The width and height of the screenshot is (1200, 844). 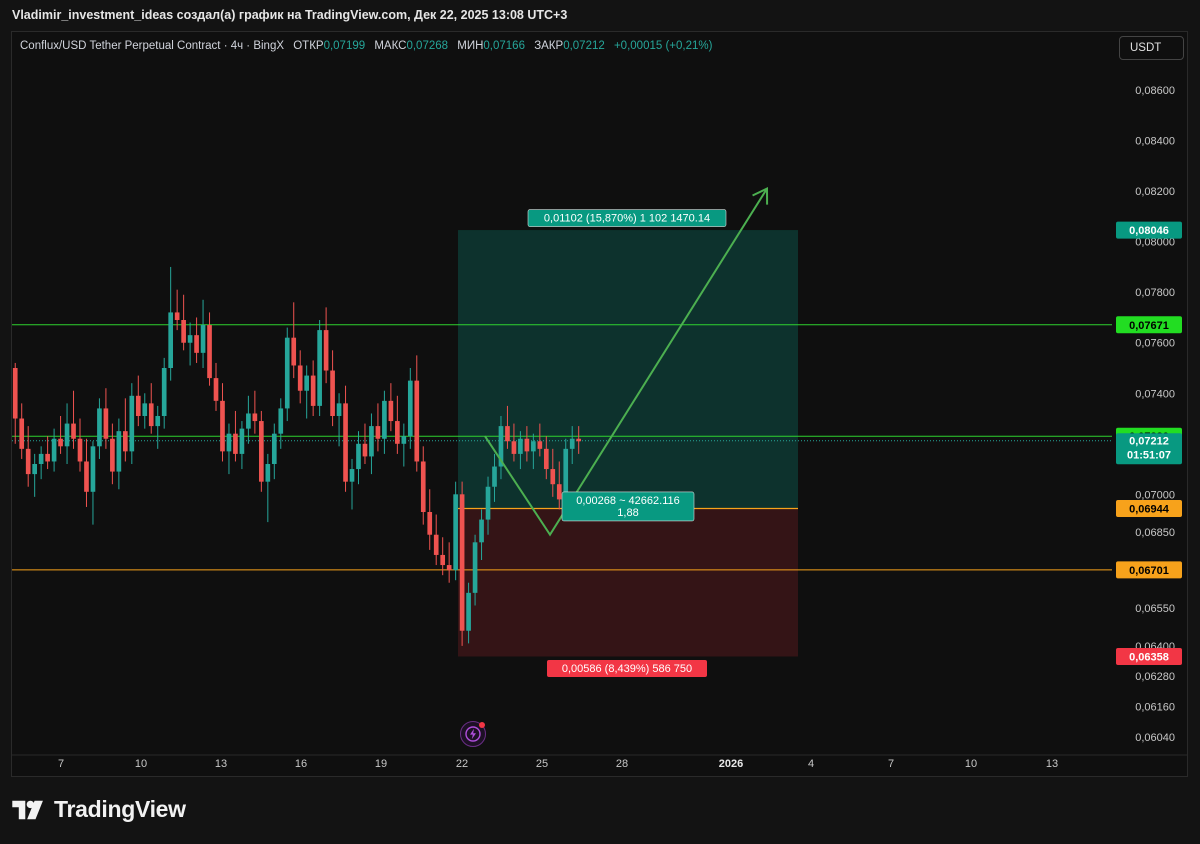 I want to click on x-tick-label: 25, so click(x=542, y=764).